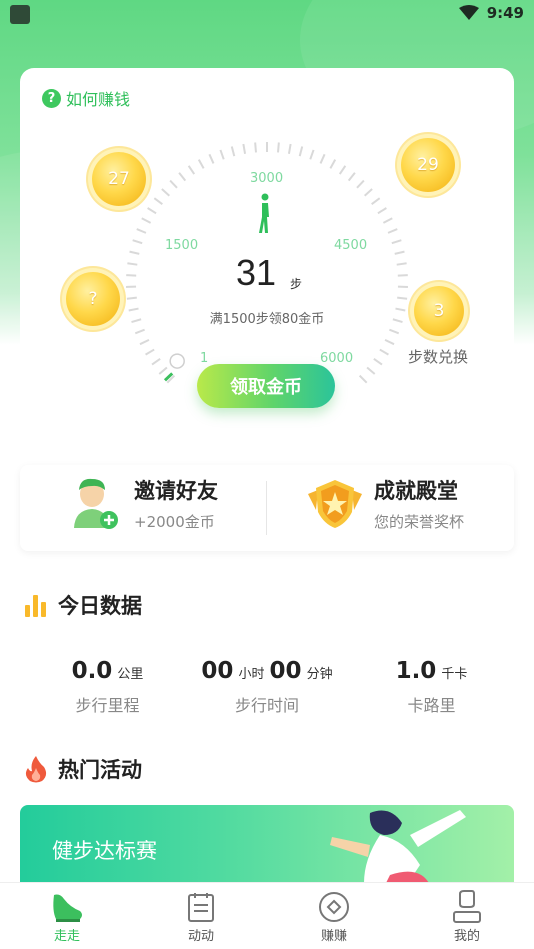  What do you see at coordinates (67, 908) in the screenshot?
I see `shoe-icon` at bounding box center [67, 908].